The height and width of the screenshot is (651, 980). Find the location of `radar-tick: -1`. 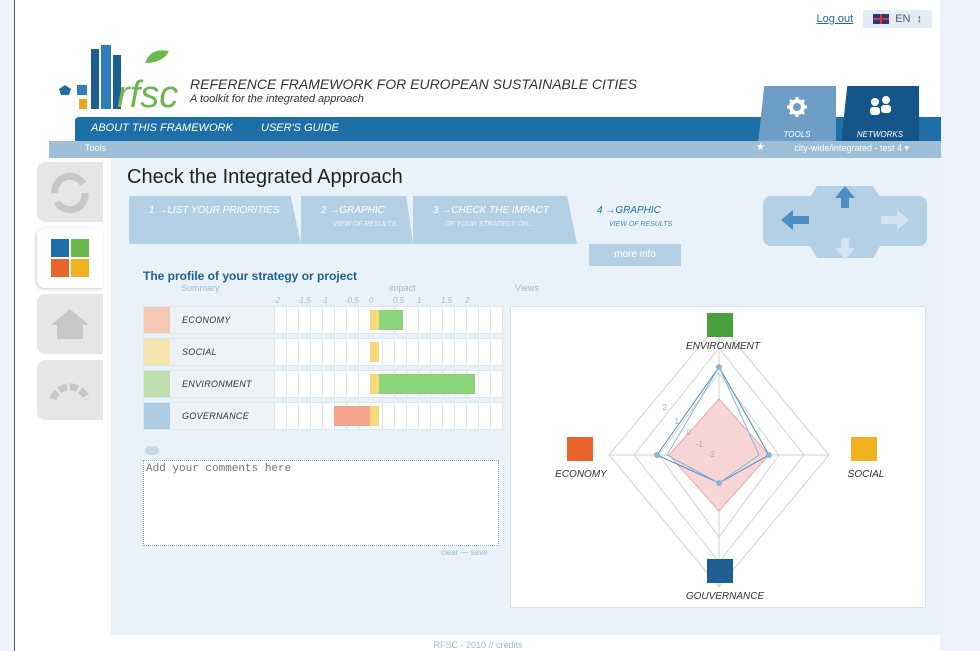

radar-tick: -1 is located at coordinates (700, 444).